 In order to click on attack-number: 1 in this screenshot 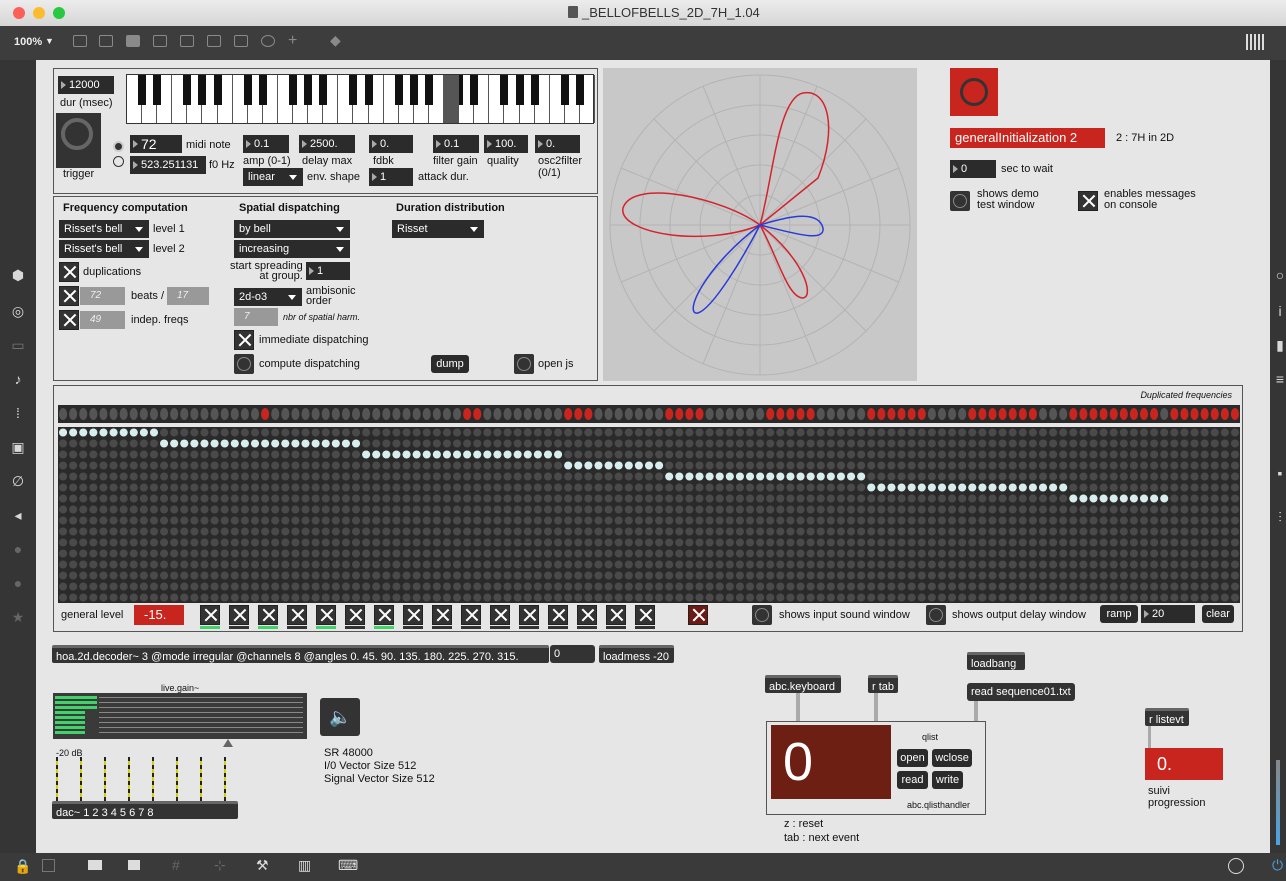, I will do `click(391, 177)`.